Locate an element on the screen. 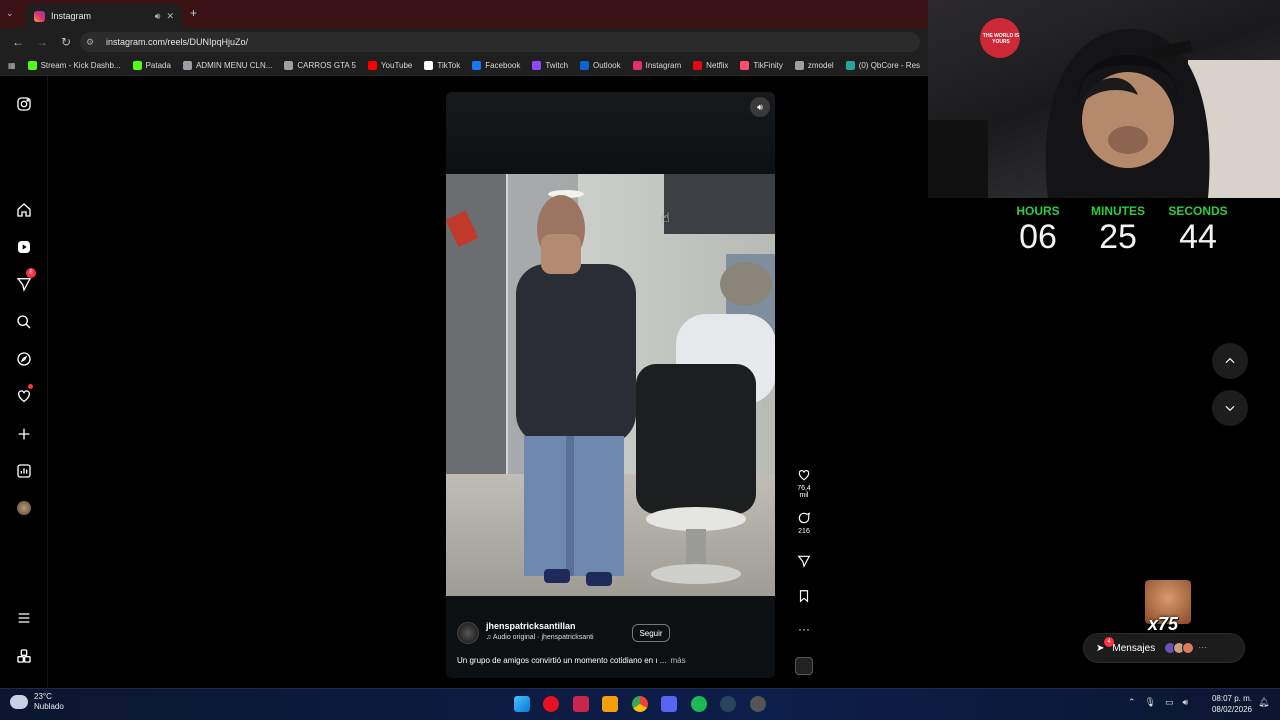 This screenshot has width=1280, height=720. next-reel-button is located at coordinates (1230, 408).